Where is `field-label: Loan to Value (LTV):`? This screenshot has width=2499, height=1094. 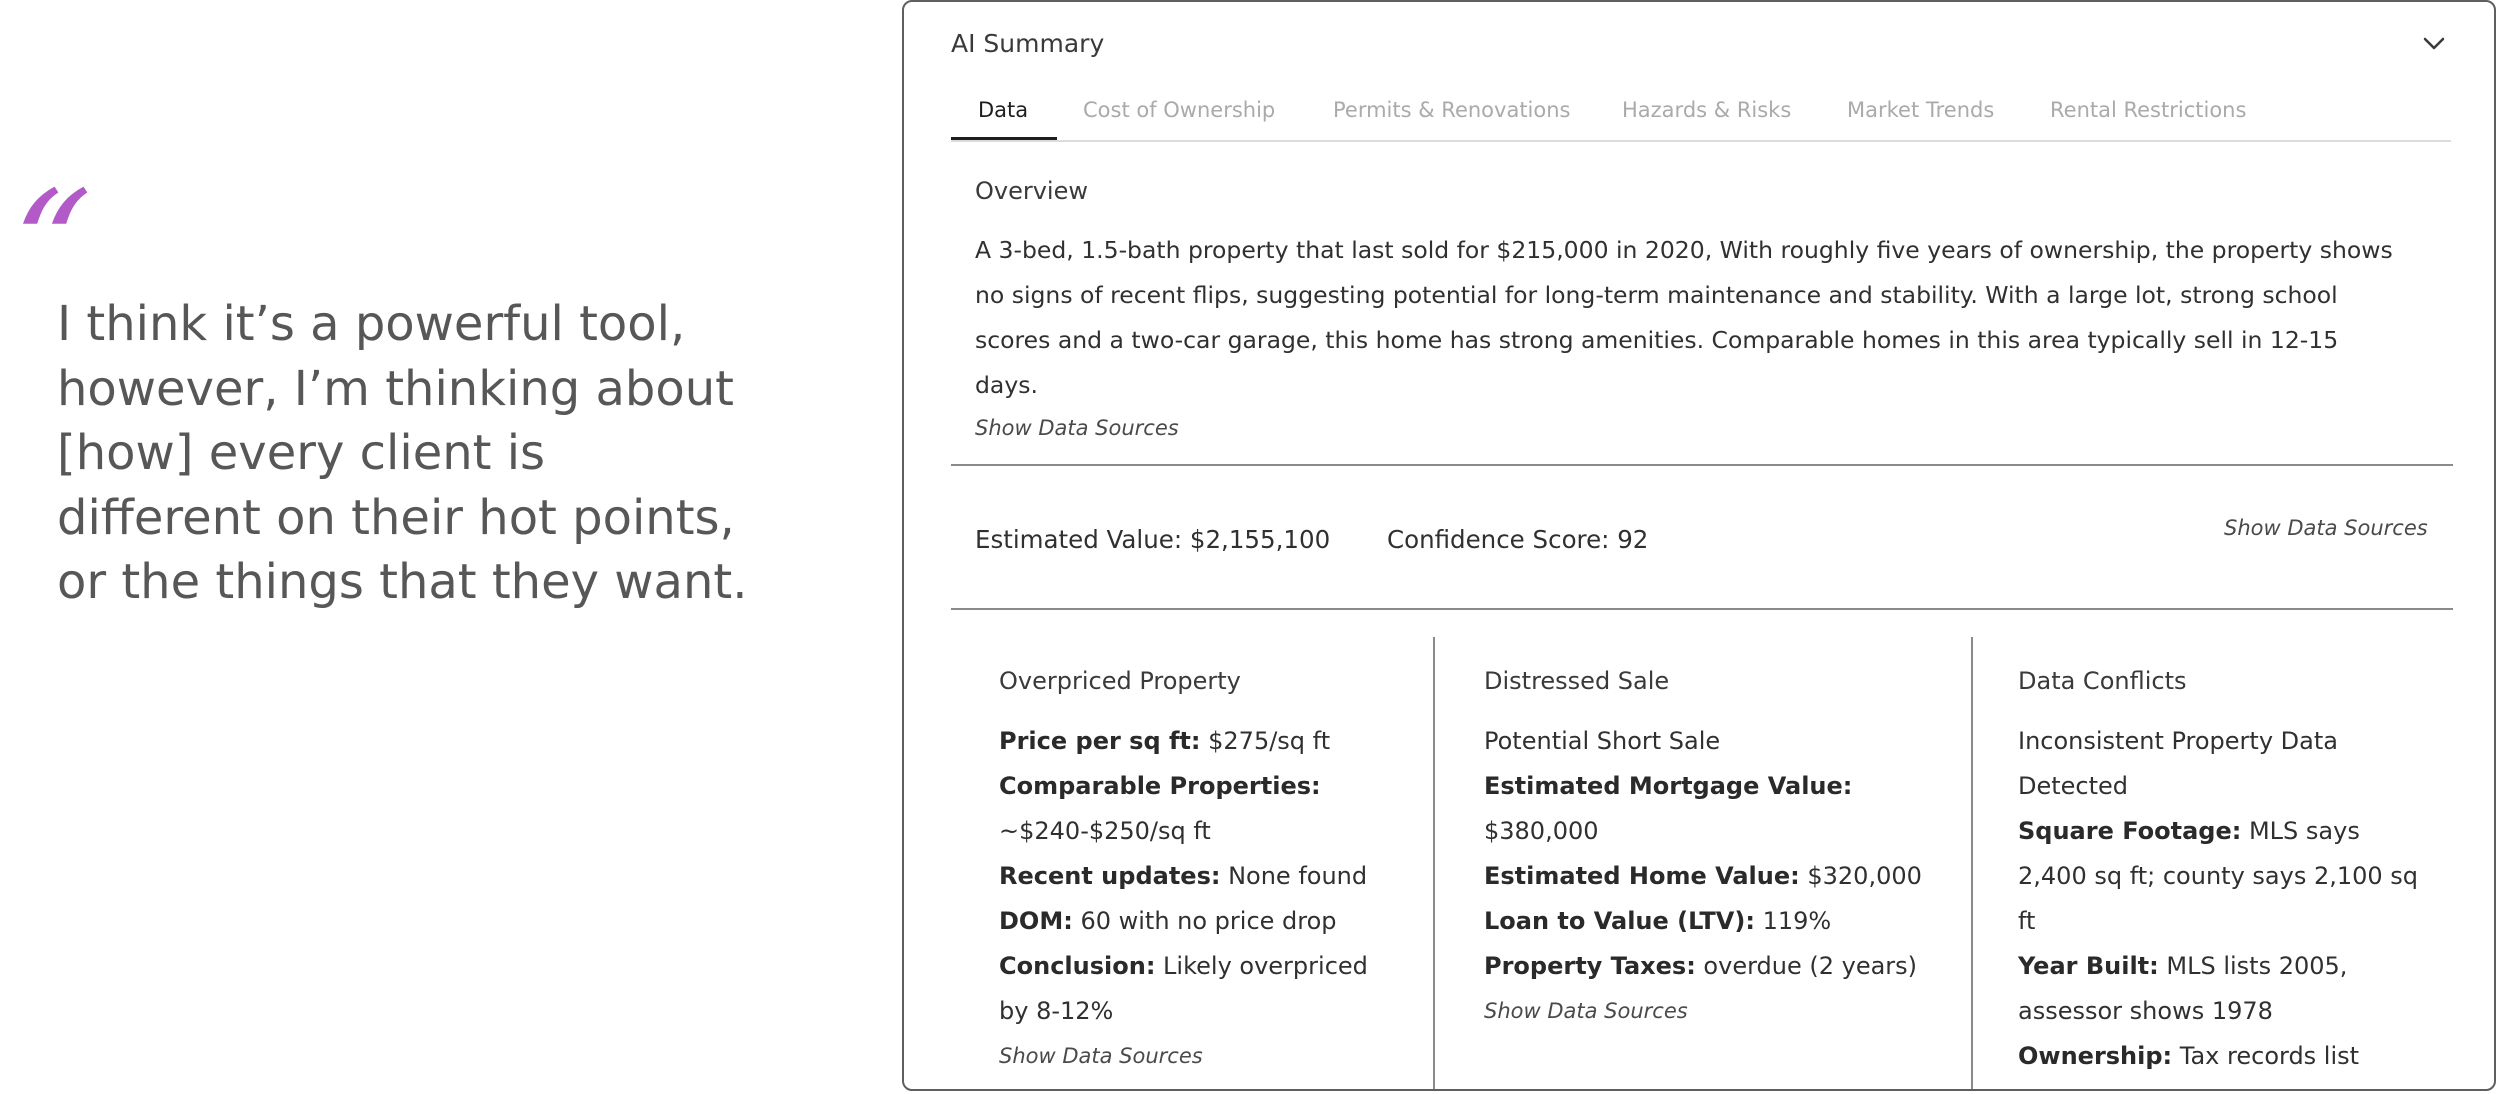
field-label: Loan to Value (LTV): is located at coordinates (1619, 921).